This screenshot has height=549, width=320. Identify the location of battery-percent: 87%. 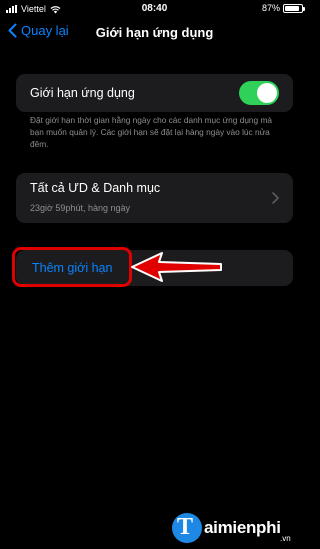
(270, 8).